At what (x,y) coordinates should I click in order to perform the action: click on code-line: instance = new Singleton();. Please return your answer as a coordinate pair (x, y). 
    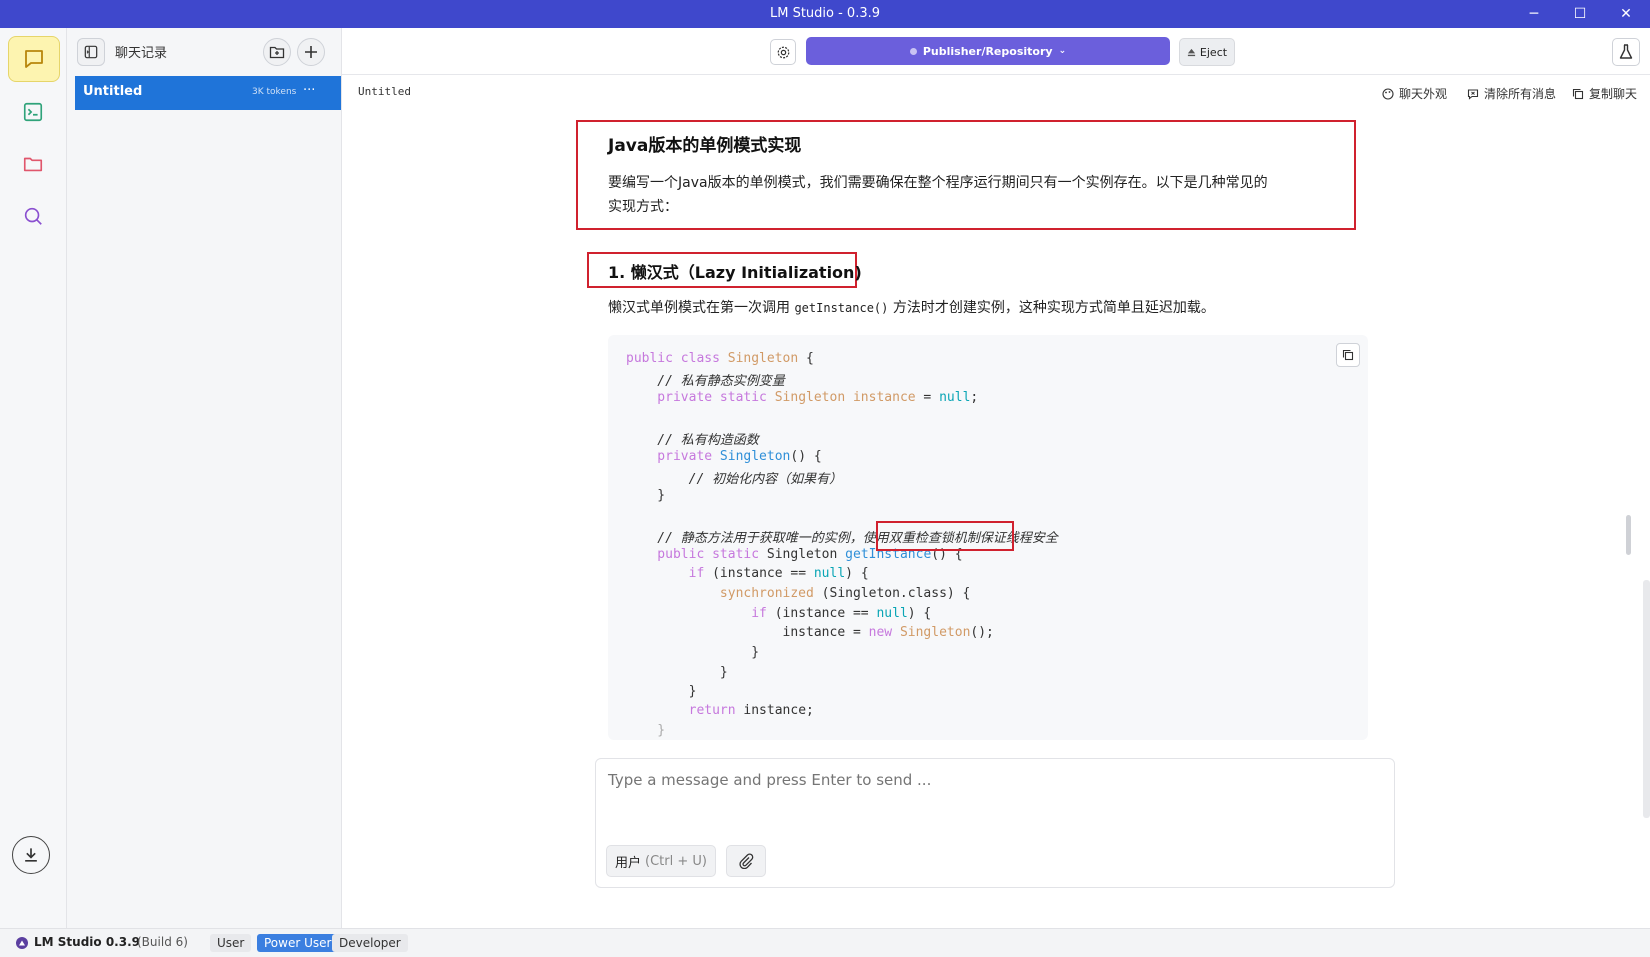
    Looking at the image, I should click on (810, 632).